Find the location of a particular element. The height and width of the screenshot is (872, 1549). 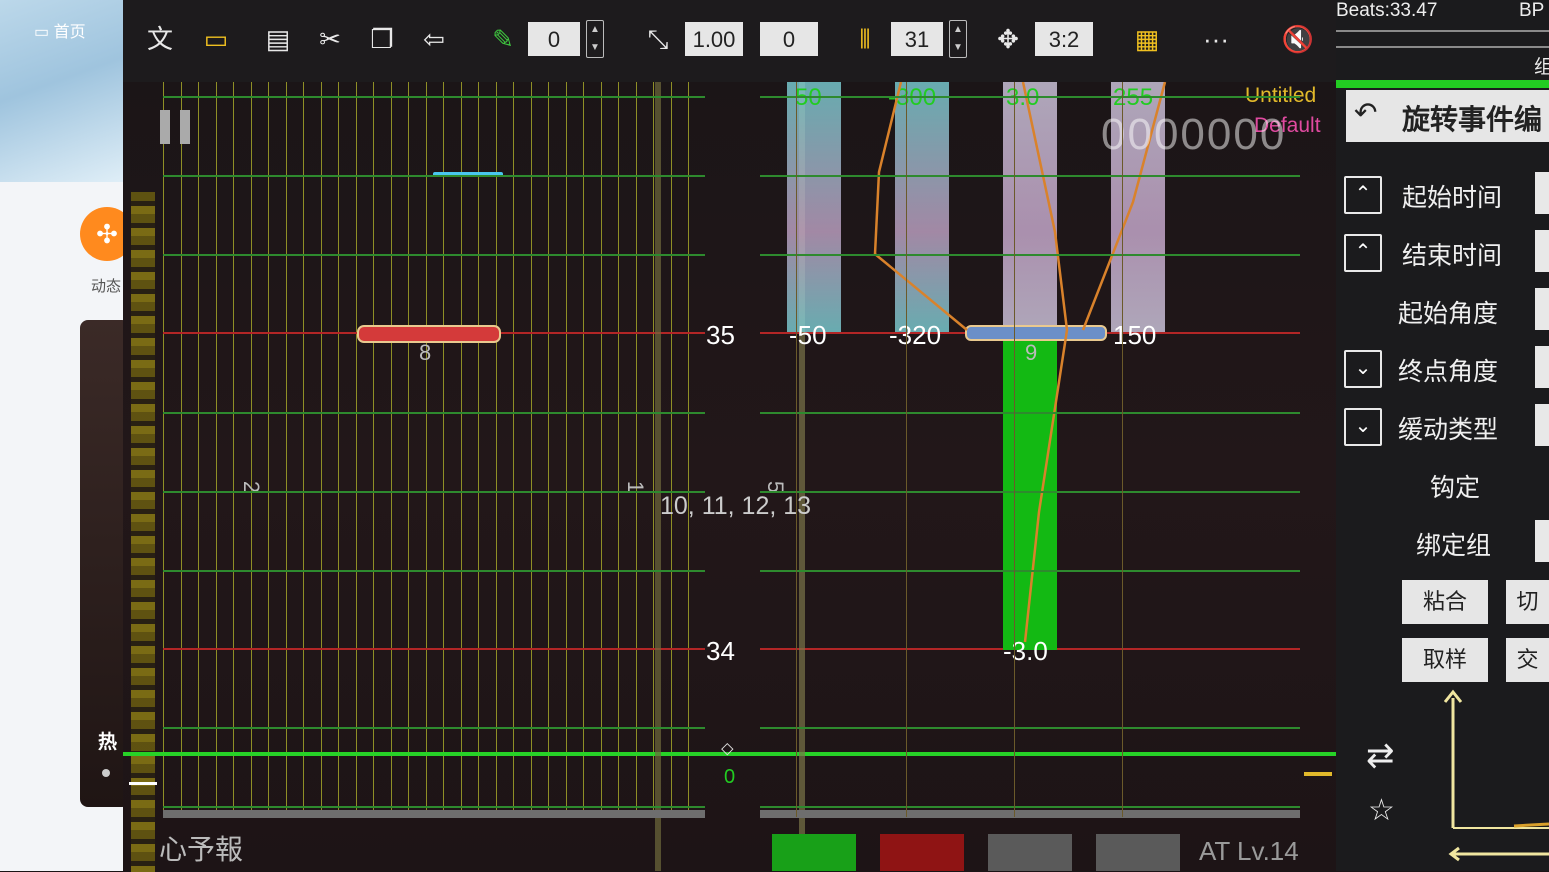

easing-label: 缓动类型 is located at coordinates (1448, 430).